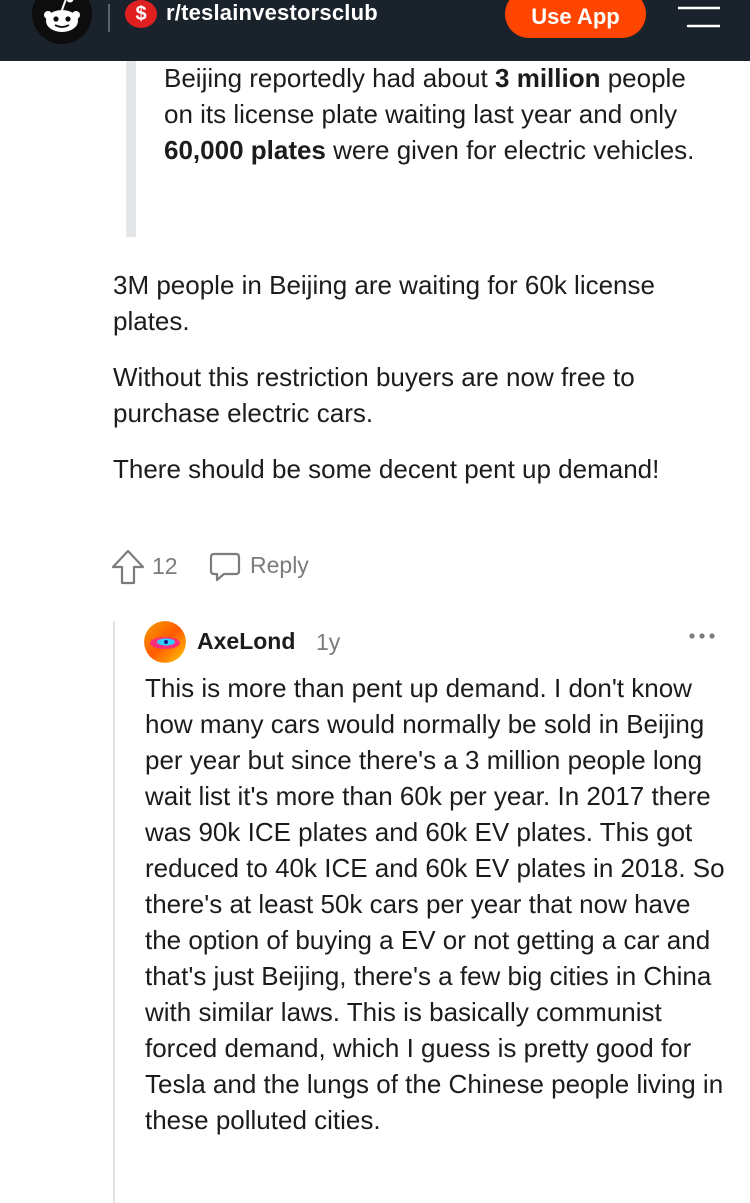 This screenshot has height=1203, width=750. I want to click on reply-icon, so click(225, 567).